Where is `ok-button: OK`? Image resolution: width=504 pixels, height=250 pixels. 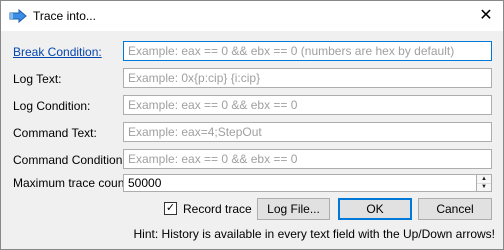 ok-button: OK is located at coordinates (375, 209).